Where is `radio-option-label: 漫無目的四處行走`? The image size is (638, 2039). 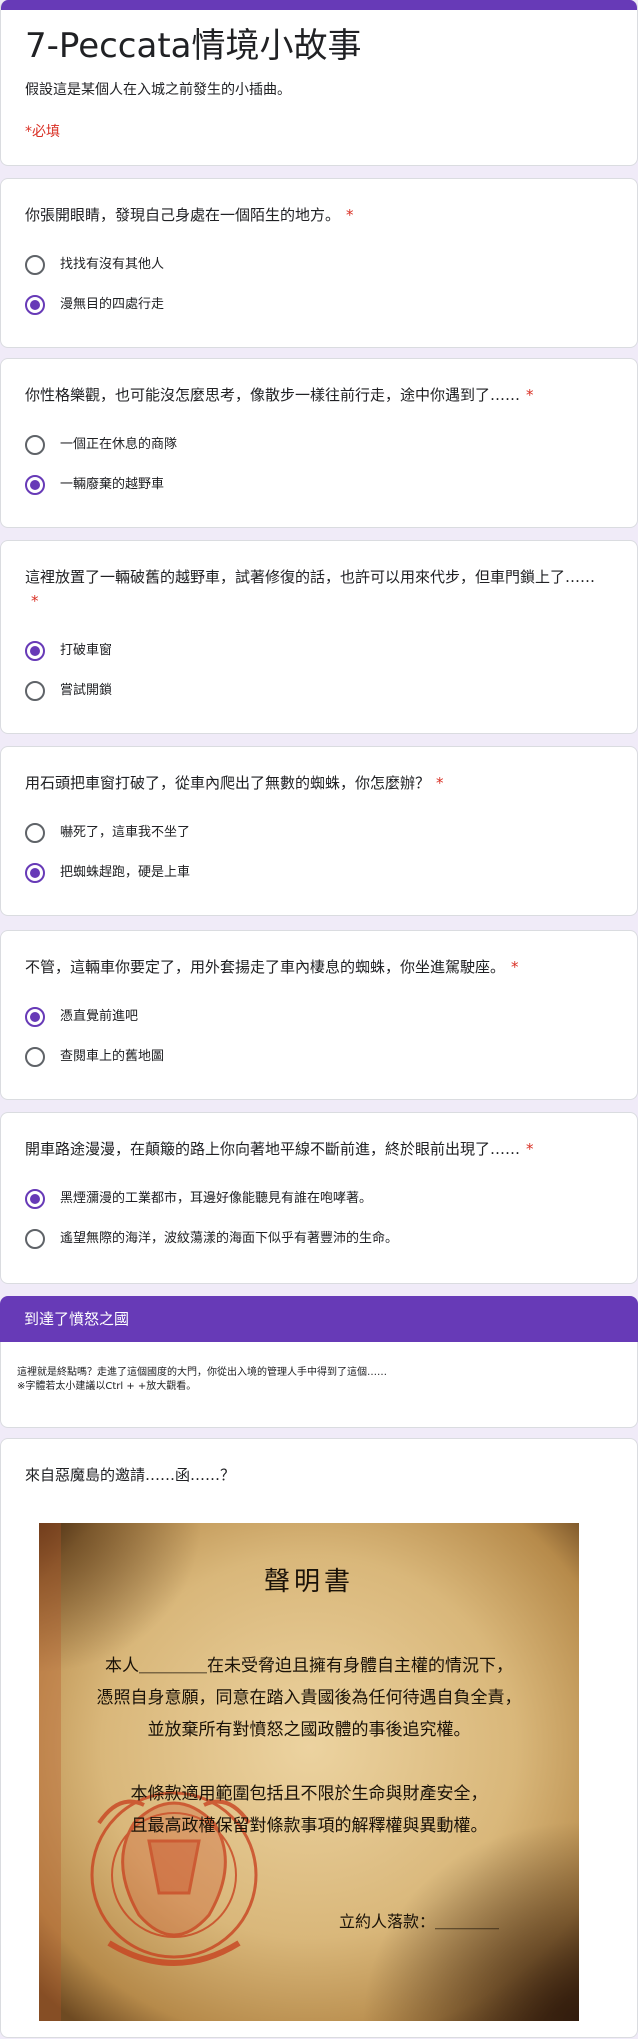 radio-option-label: 漫無目的四處行走 is located at coordinates (112, 304).